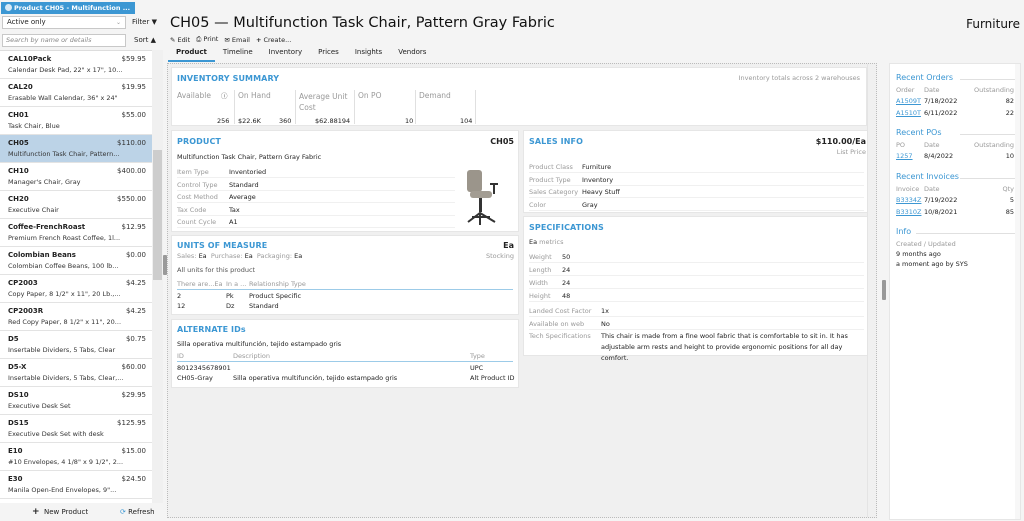  I want to click on edit-button: ✎ Edit, so click(180, 40).